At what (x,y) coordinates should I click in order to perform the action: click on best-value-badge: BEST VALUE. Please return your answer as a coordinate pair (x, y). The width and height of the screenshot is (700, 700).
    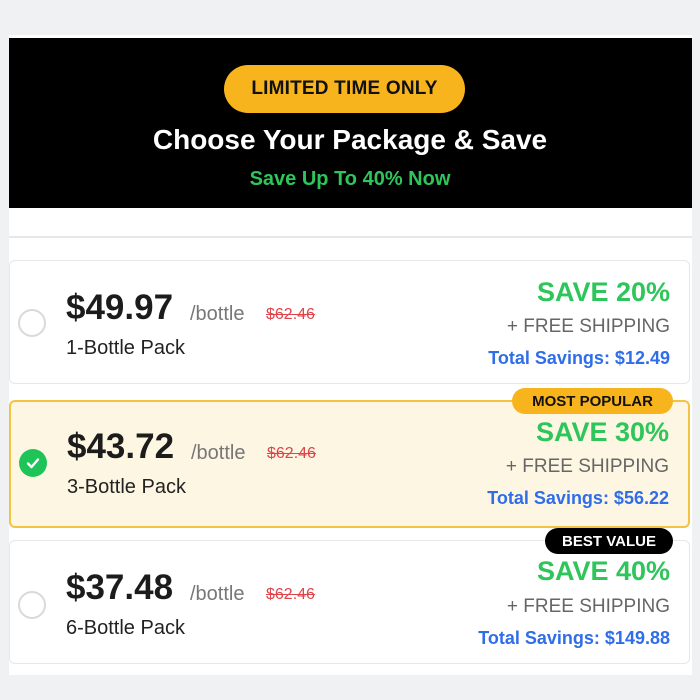
    Looking at the image, I should click on (609, 541).